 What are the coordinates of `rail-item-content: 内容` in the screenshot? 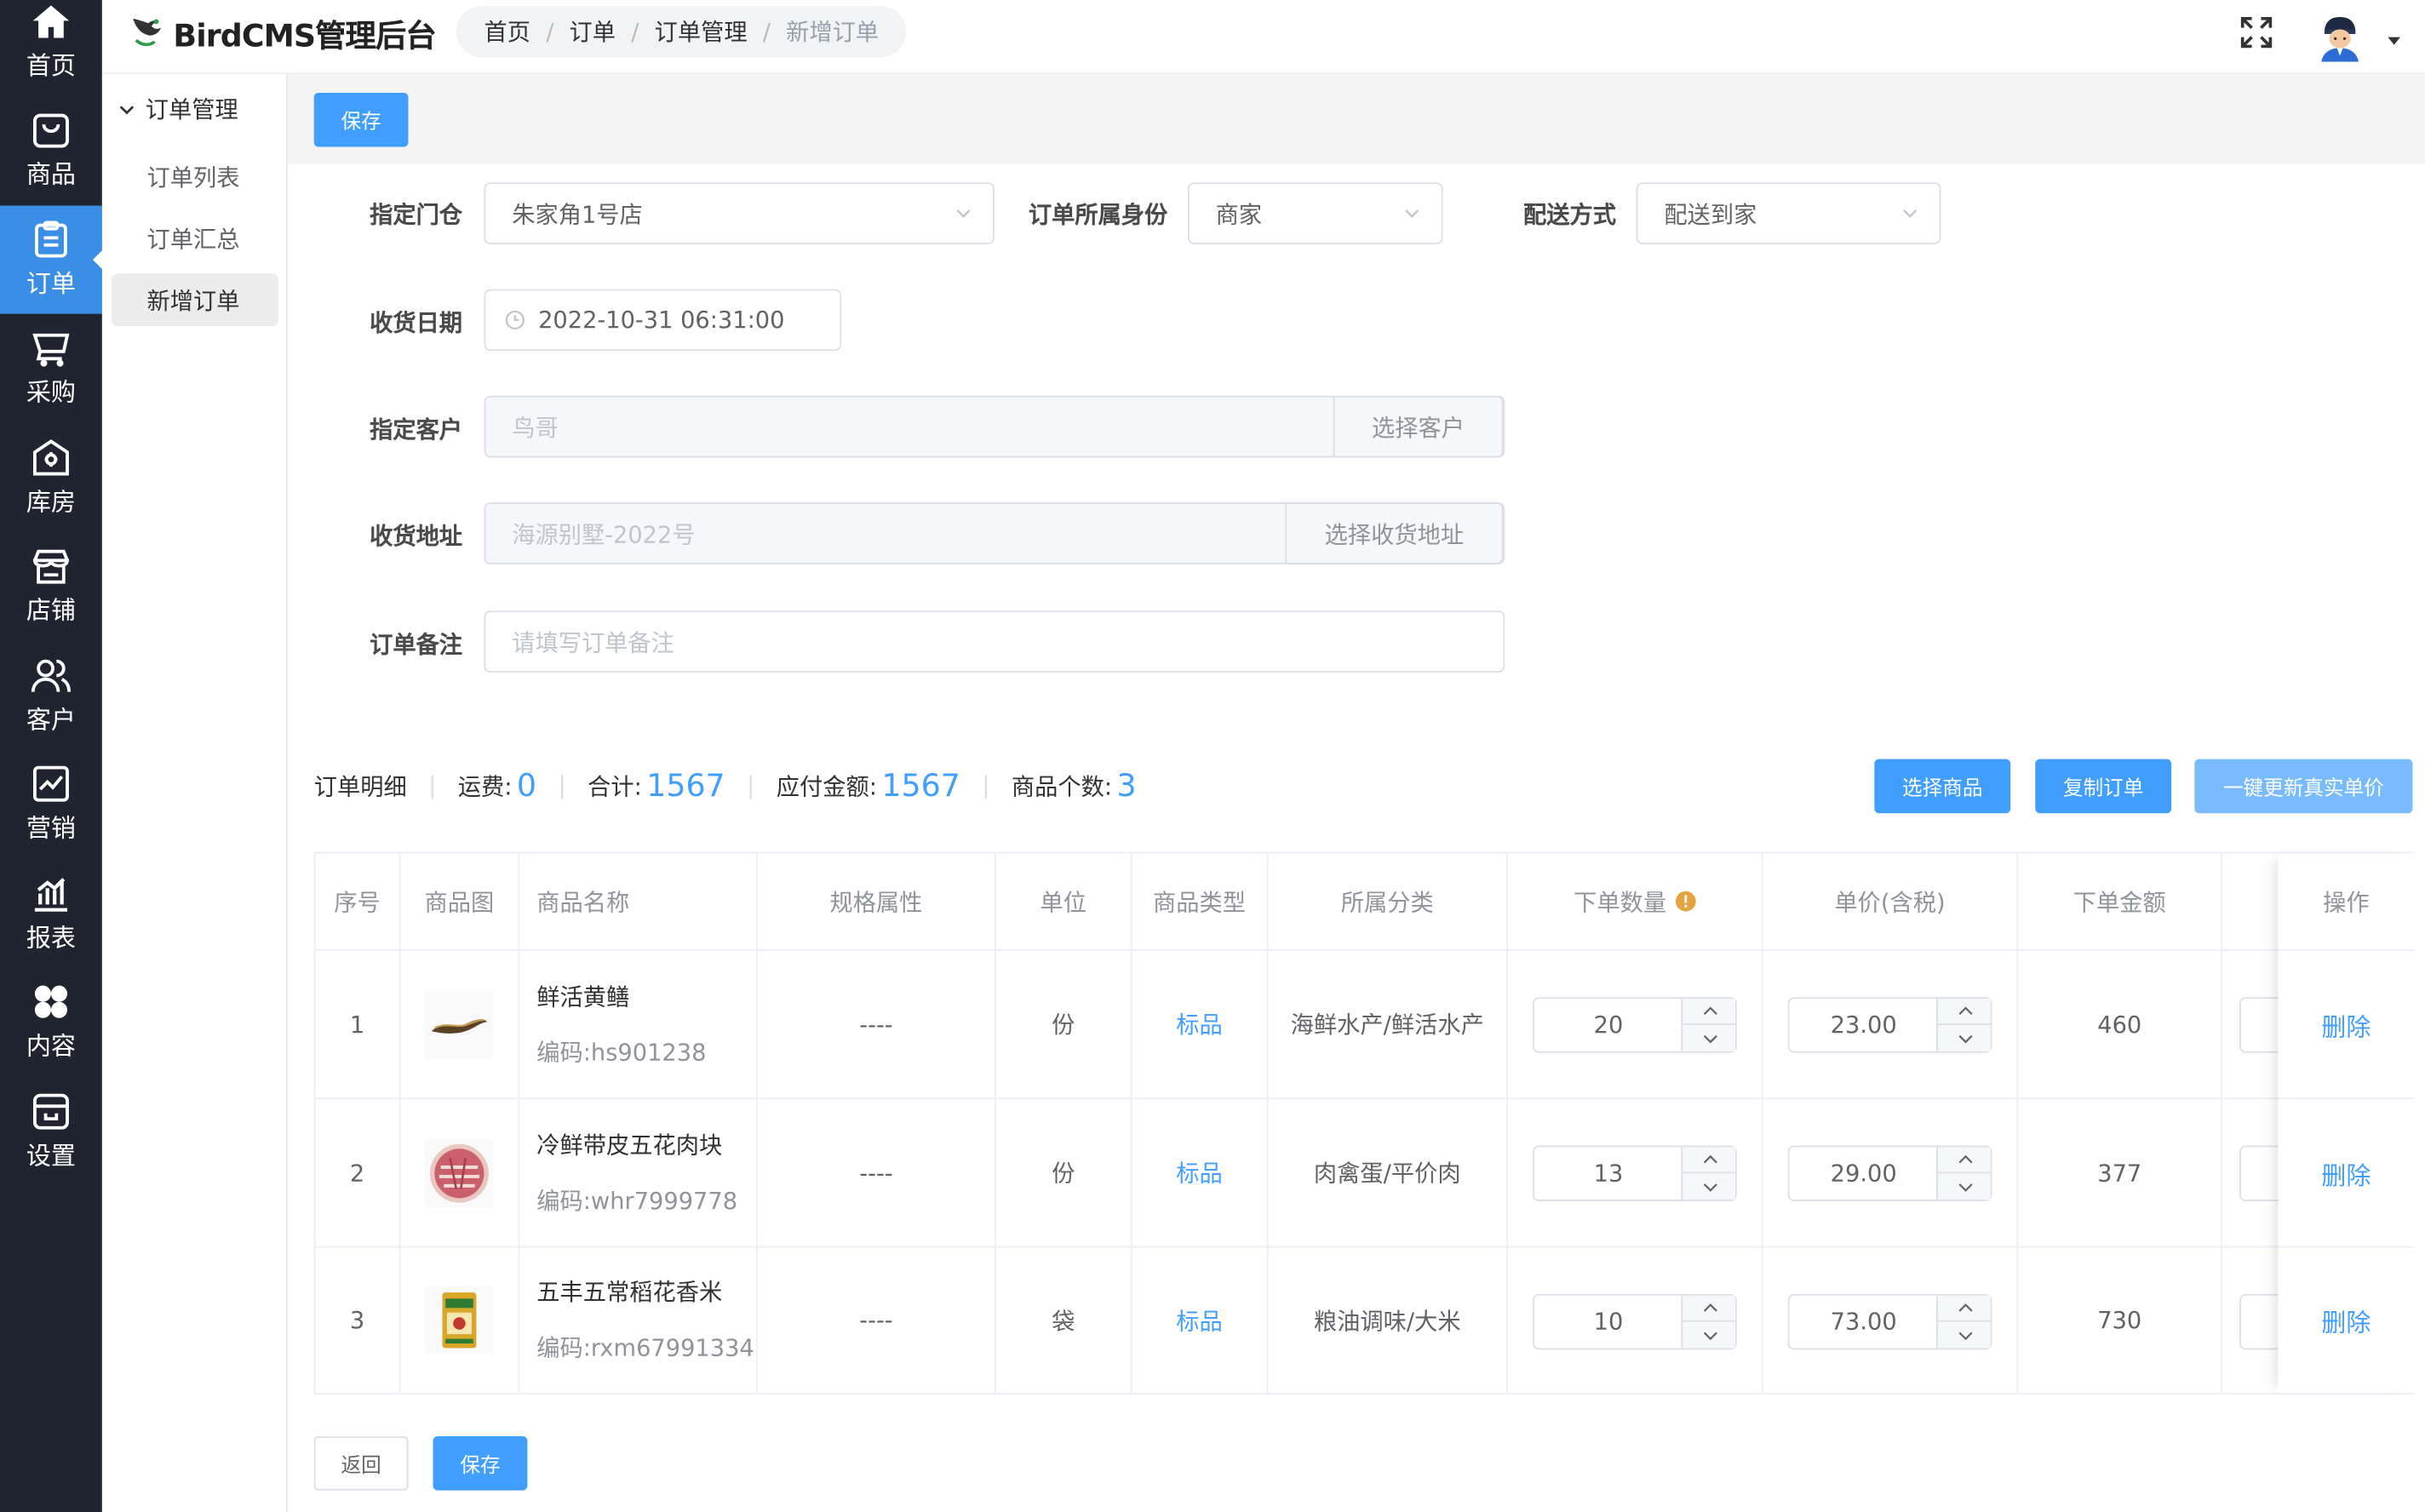 It's located at (51, 1034).